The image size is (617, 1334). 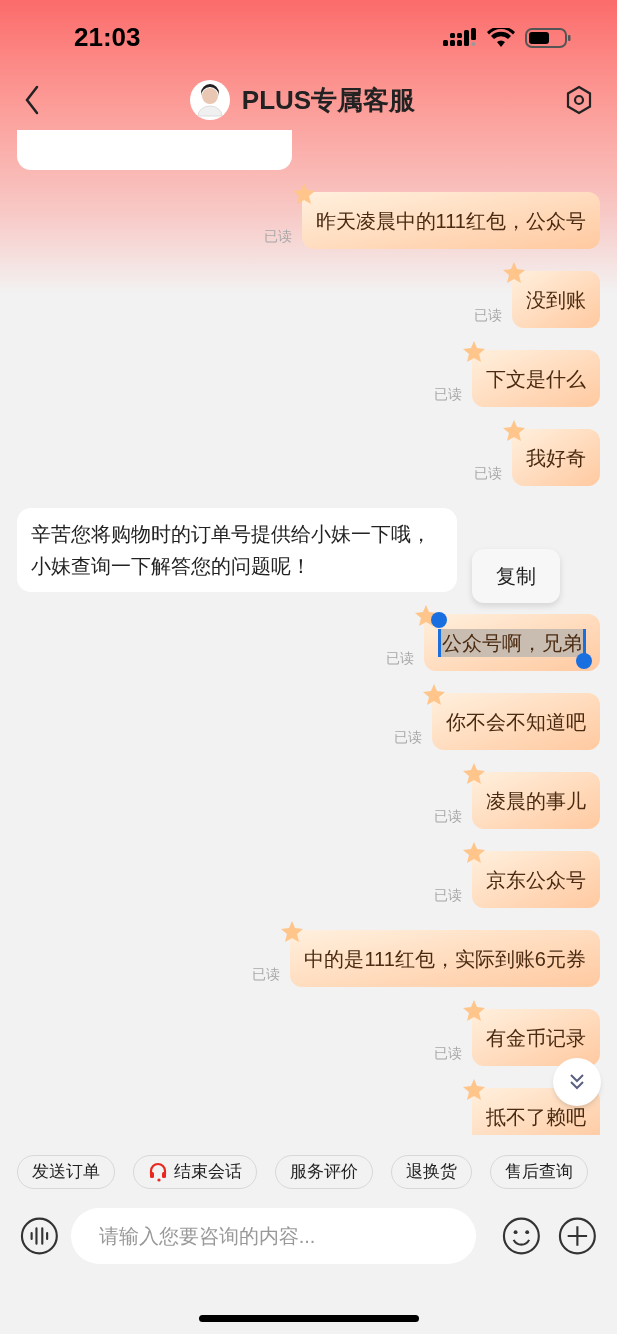 I want to click on wifi-icon, so click(x=501, y=37).